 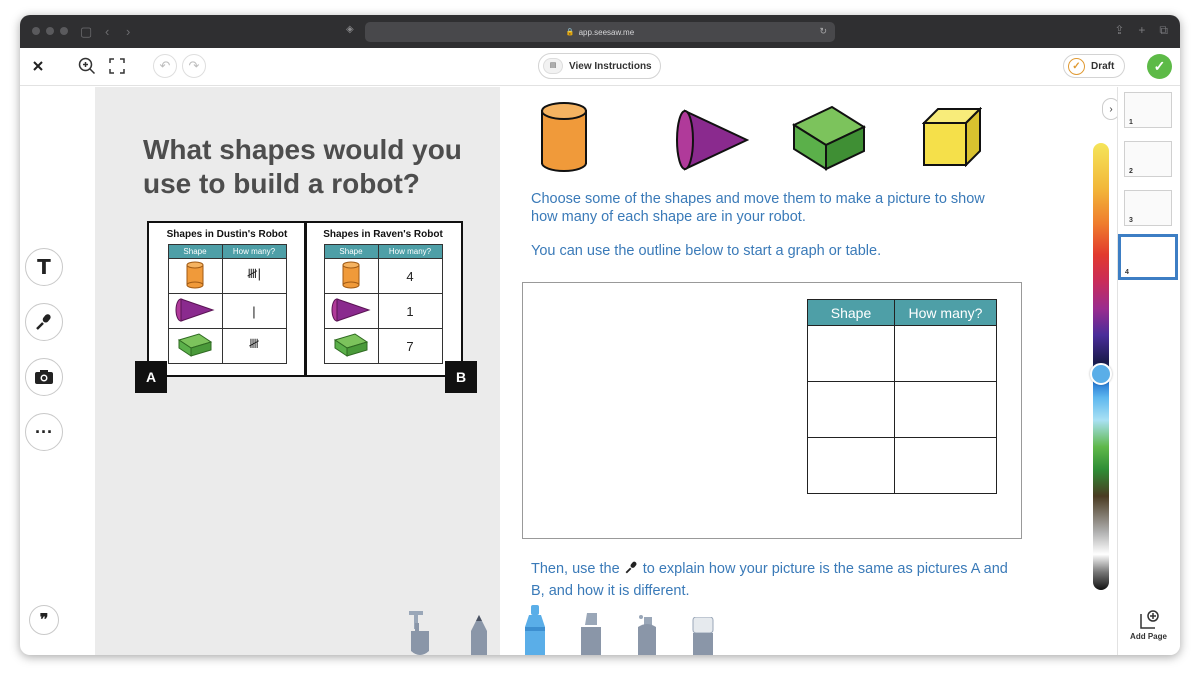 I want to click on lock-icon: 🔒, so click(x=570, y=32).